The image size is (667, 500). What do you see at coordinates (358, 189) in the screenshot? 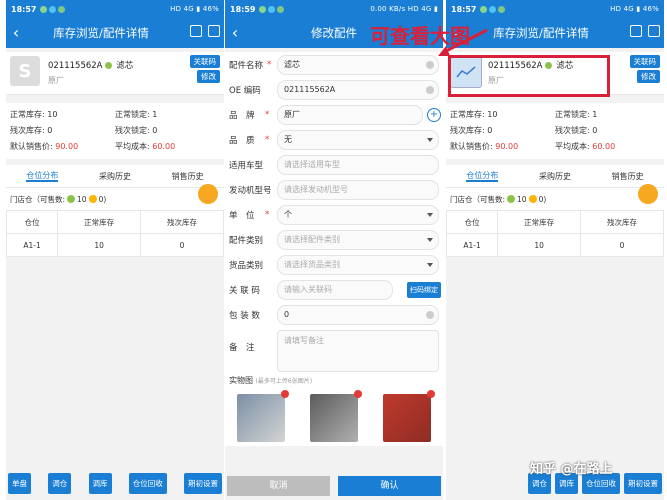
I see `field-input: 请选择发动机型号` at bounding box center [358, 189].